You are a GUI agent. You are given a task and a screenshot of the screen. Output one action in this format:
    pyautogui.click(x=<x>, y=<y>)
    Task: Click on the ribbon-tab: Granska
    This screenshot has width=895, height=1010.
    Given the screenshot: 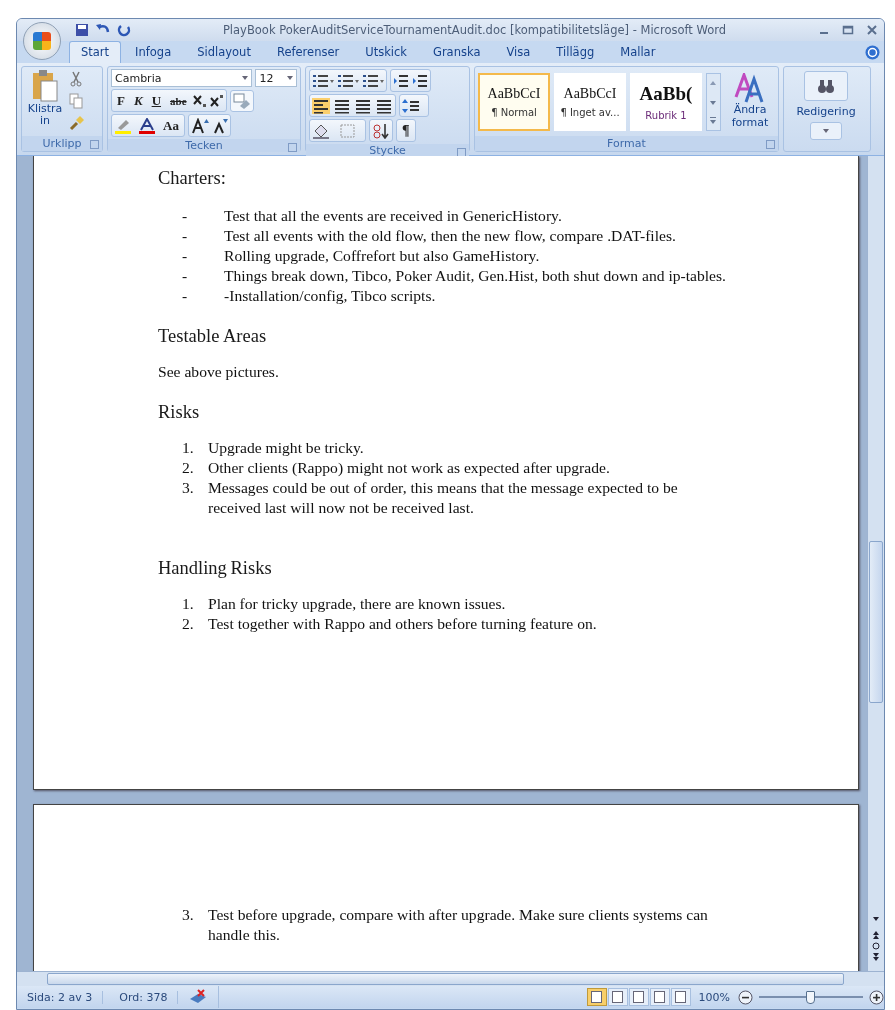 What is the action you would take?
    pyautogui.click(x=457, y=52)
    